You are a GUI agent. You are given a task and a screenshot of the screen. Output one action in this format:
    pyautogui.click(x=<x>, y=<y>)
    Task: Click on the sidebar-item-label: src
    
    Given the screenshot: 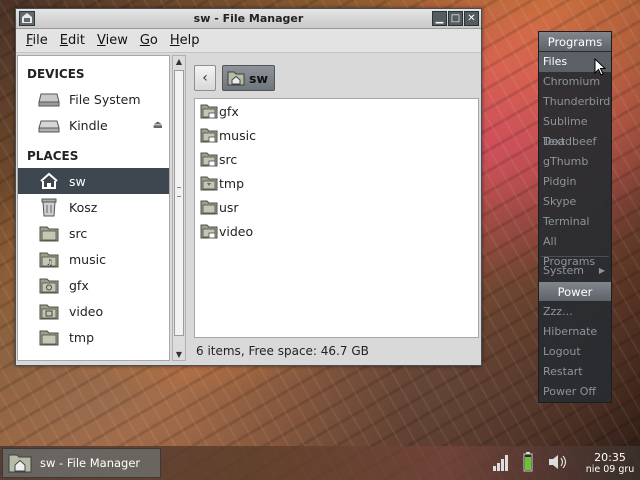 What is the action you would take?
    pyautogui.click(x=78, y=233)
    